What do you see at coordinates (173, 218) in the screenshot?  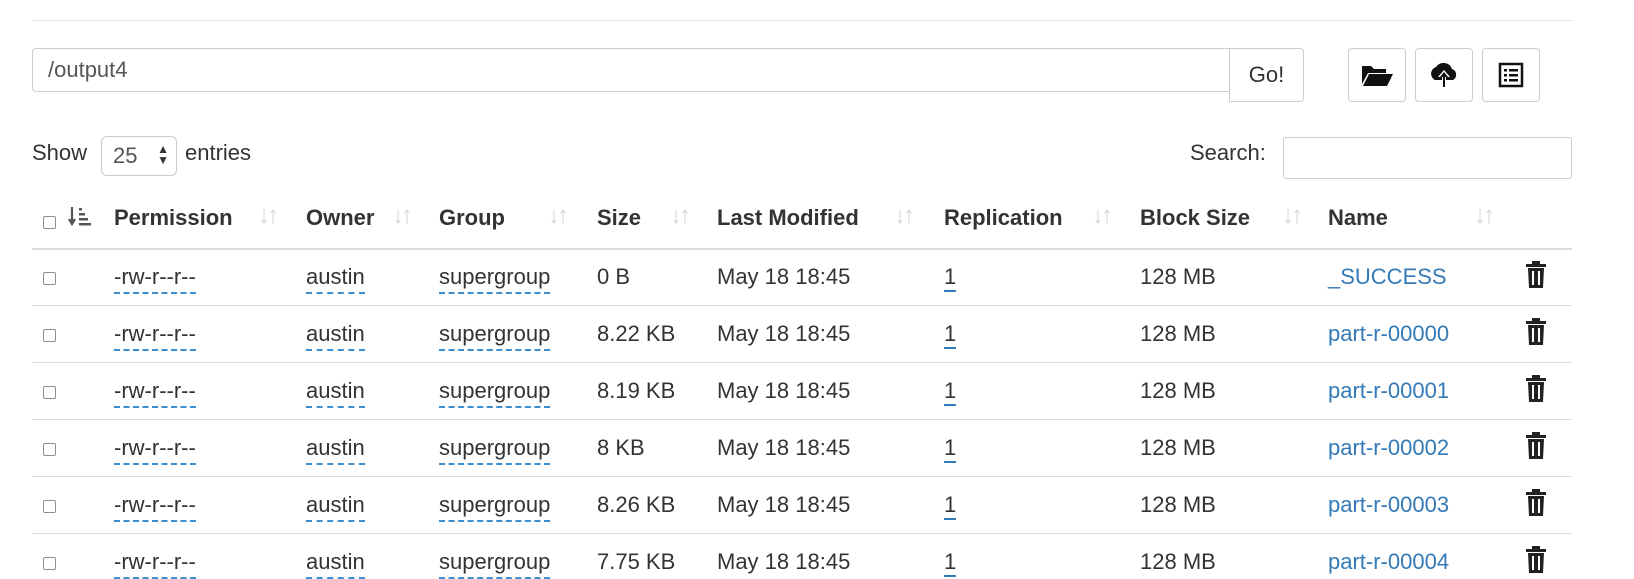 I see `column-header-permission: Permission` at bounding box center [173, 218].